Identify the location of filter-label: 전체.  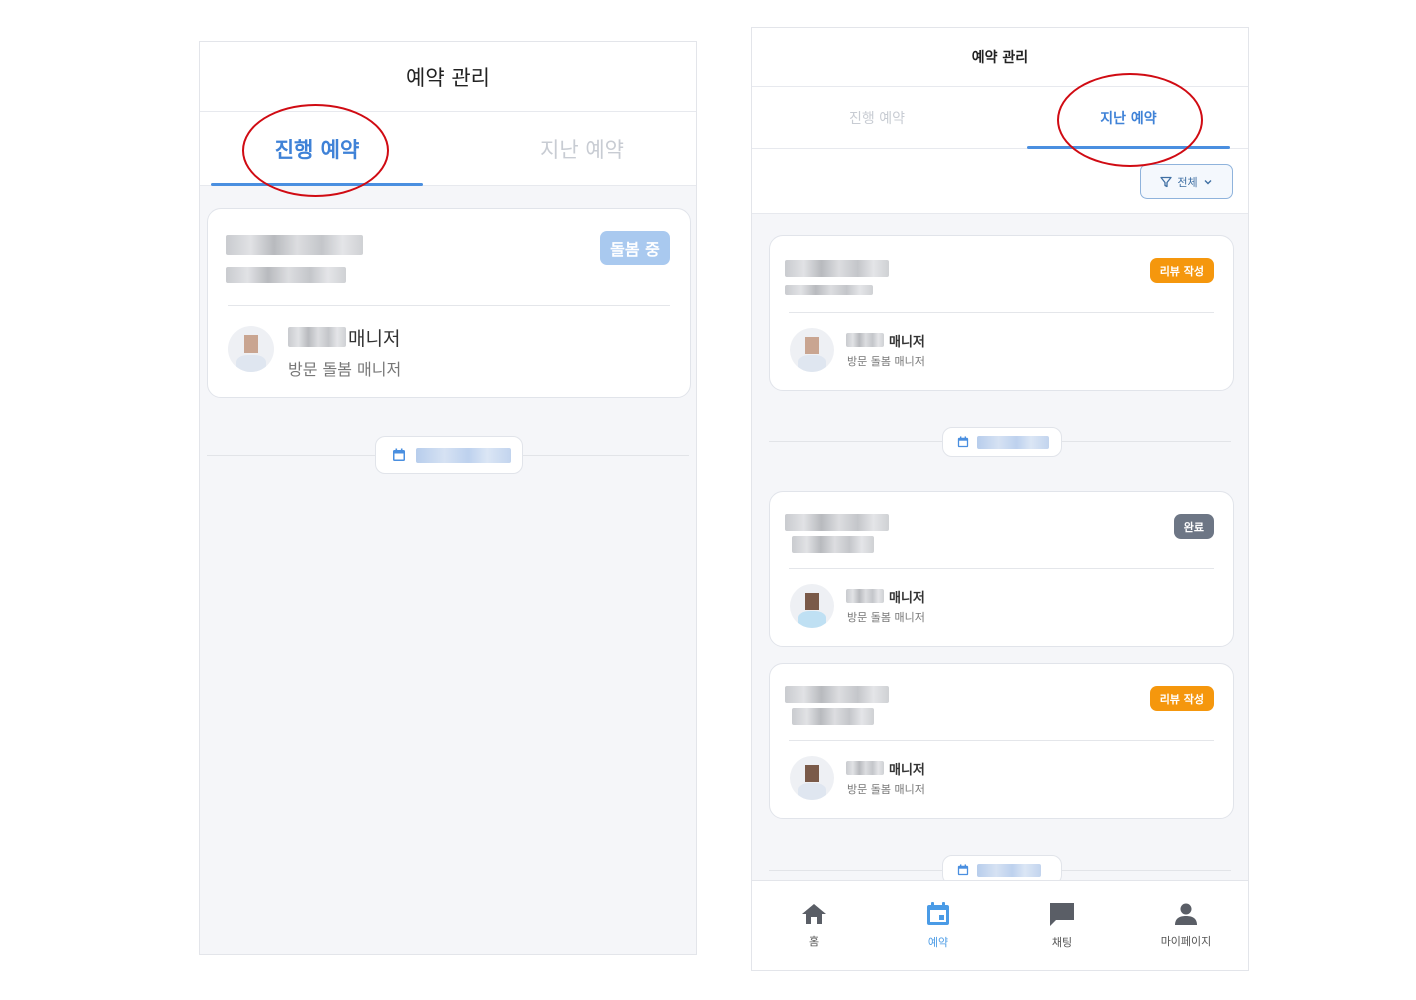
(1187, 182).